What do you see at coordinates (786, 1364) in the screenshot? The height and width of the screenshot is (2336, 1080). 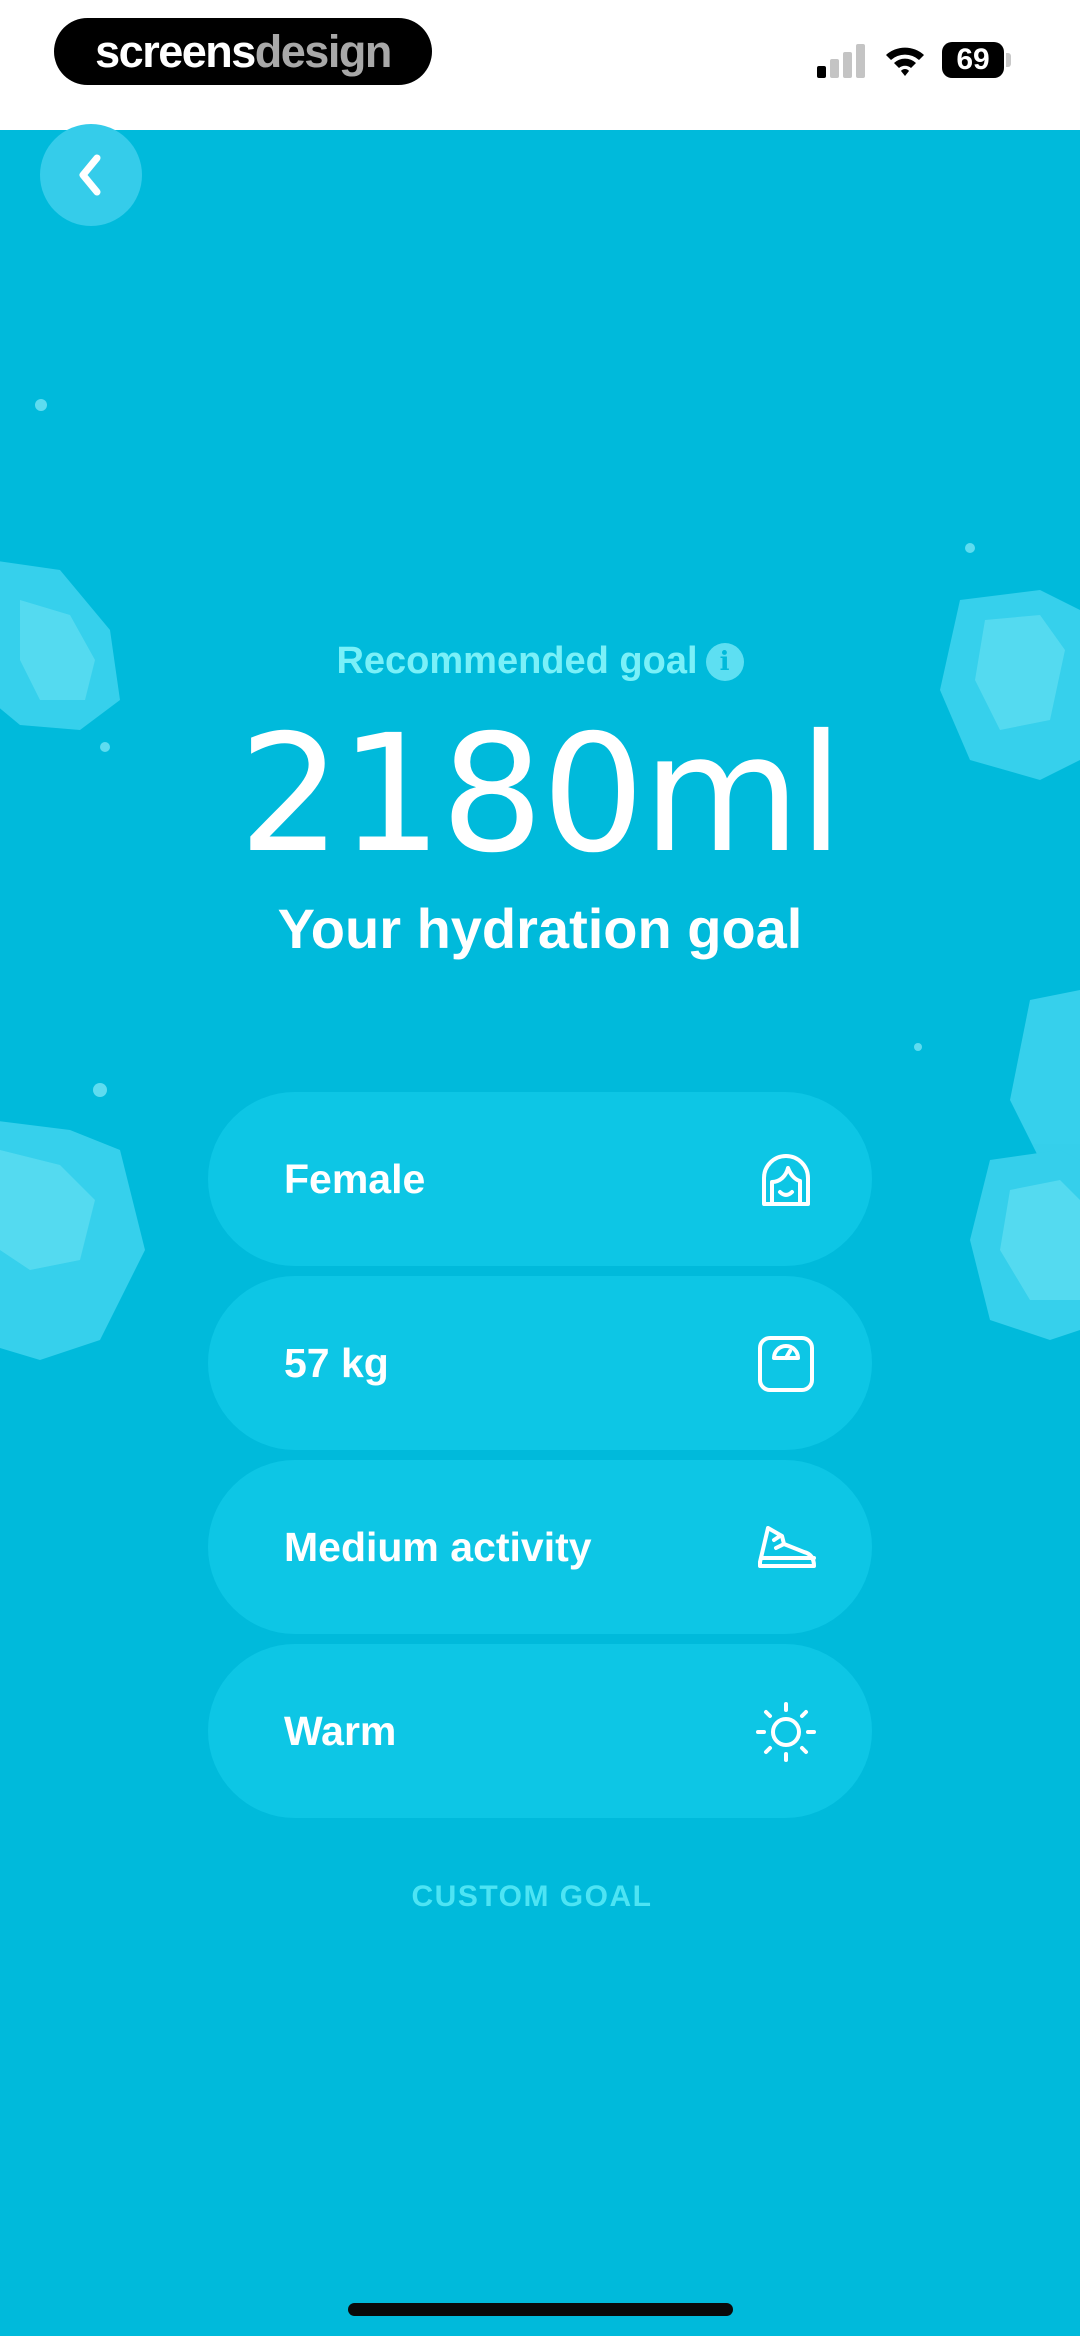 I see `scale-icon` at bounding box center [786, 1364].